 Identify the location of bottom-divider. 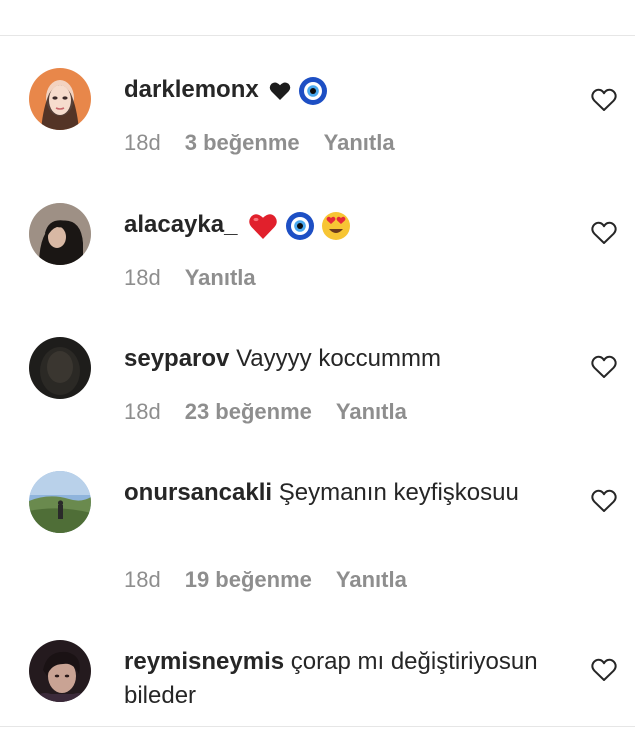
(317, 726).